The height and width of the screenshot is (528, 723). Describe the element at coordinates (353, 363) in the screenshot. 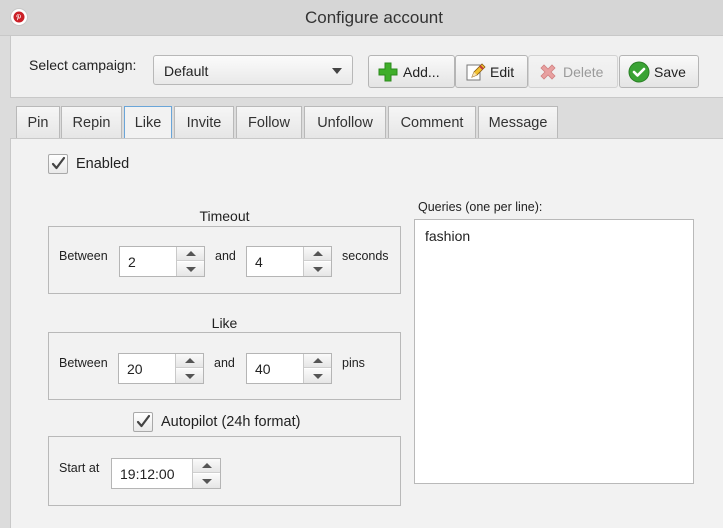

I see `like-unit-label: pins` at that location.